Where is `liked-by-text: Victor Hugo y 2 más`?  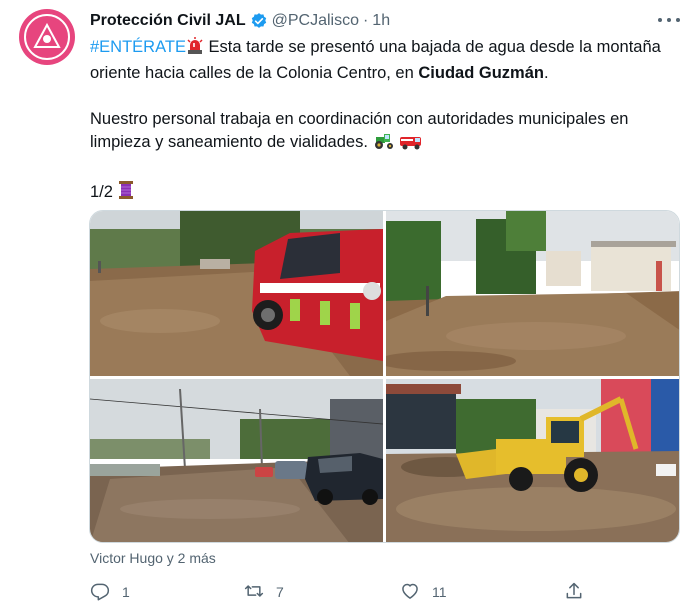 liked-by-text: Victor Hugo y 2 más is located at coordinates (153, 558).